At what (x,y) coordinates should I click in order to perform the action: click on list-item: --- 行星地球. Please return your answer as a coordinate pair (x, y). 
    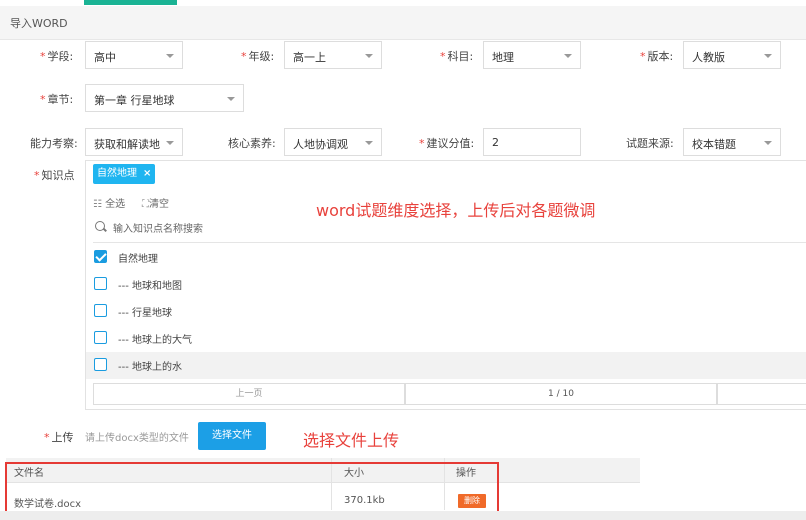
    Looking at the image, I should click on (446, 311).